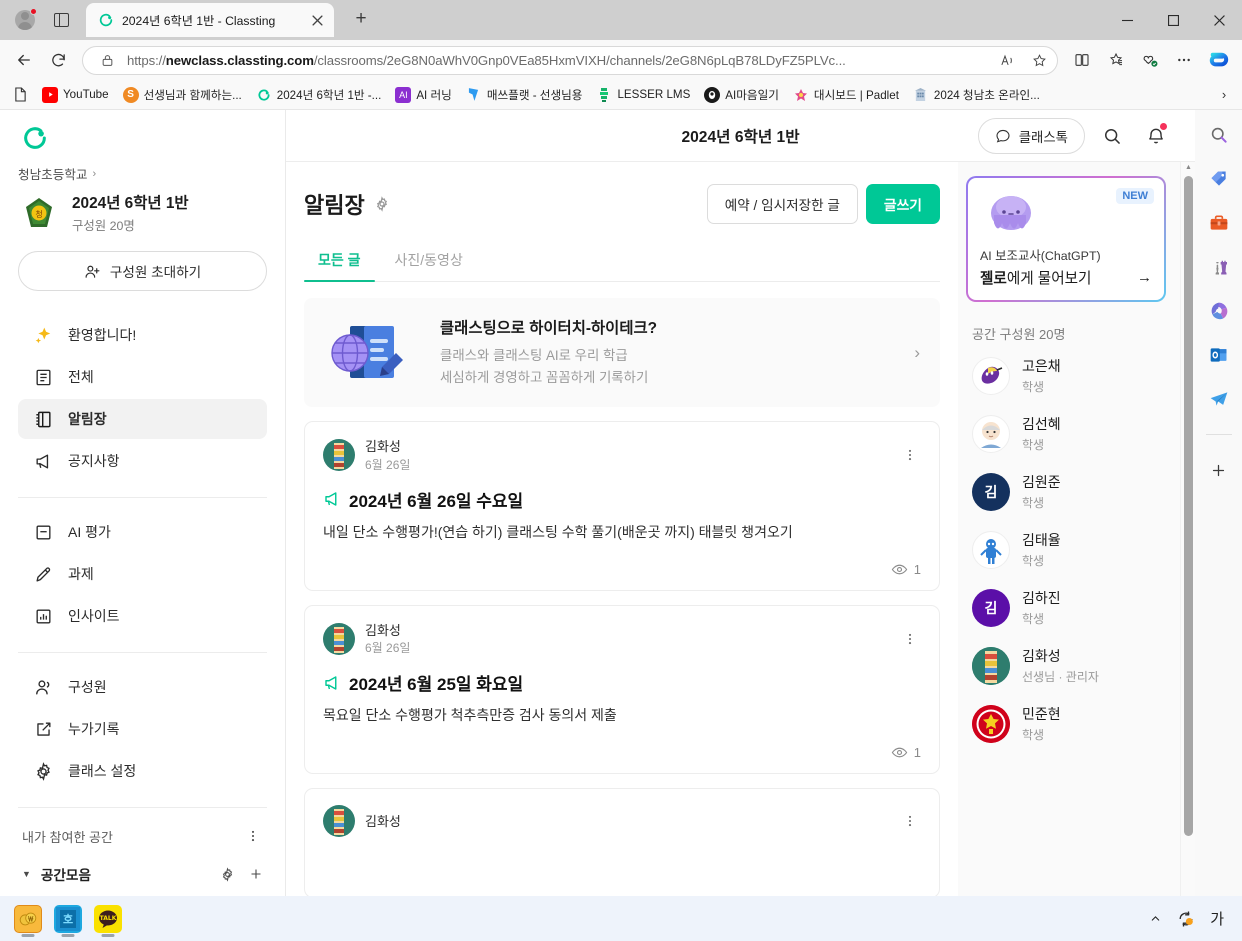  Describe the element at coordinates (20, 95) in the screenshot. I see `bookmark-item` at that location.